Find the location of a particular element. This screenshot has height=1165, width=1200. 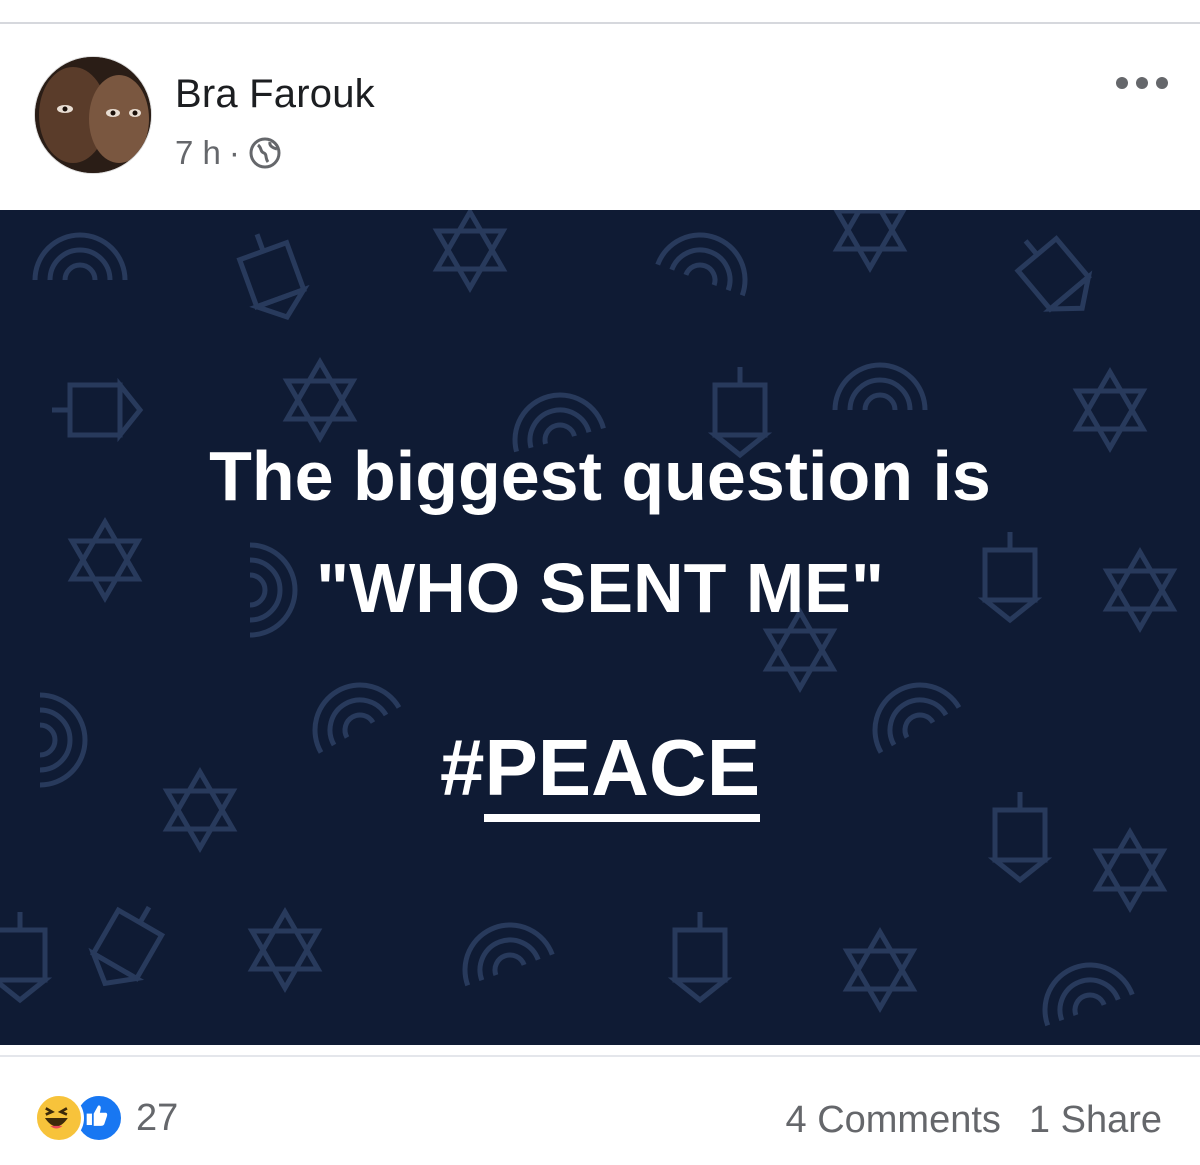

avatar-image is located at coordinates (93, 115).